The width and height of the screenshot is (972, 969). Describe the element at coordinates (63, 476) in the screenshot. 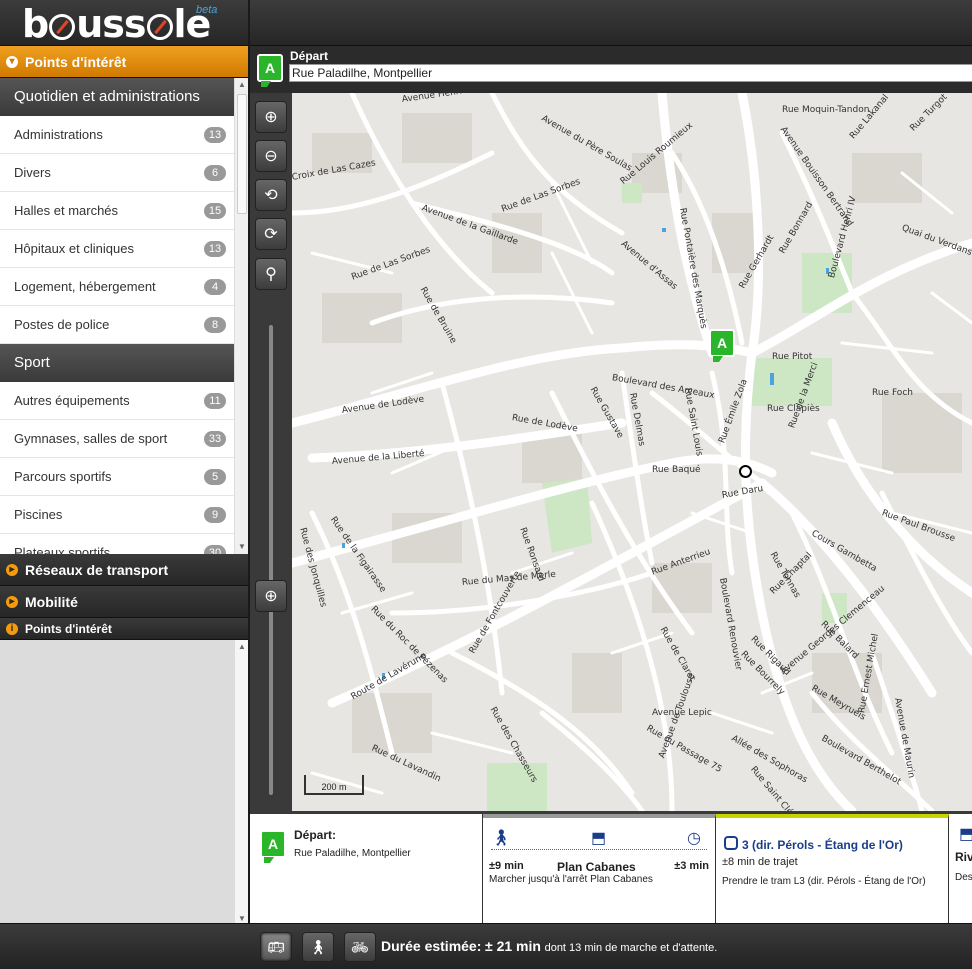

I see `poi-item-label: Parcours sportifs` at that location.